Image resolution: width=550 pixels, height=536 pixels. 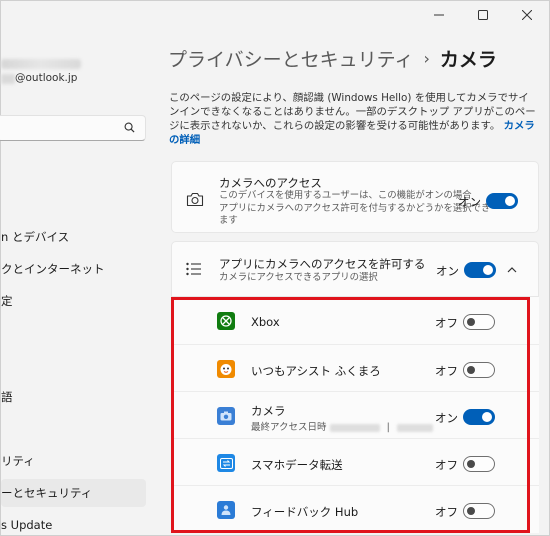 I want to click on app-camera-access-toggle, so click(x=480, y=270).